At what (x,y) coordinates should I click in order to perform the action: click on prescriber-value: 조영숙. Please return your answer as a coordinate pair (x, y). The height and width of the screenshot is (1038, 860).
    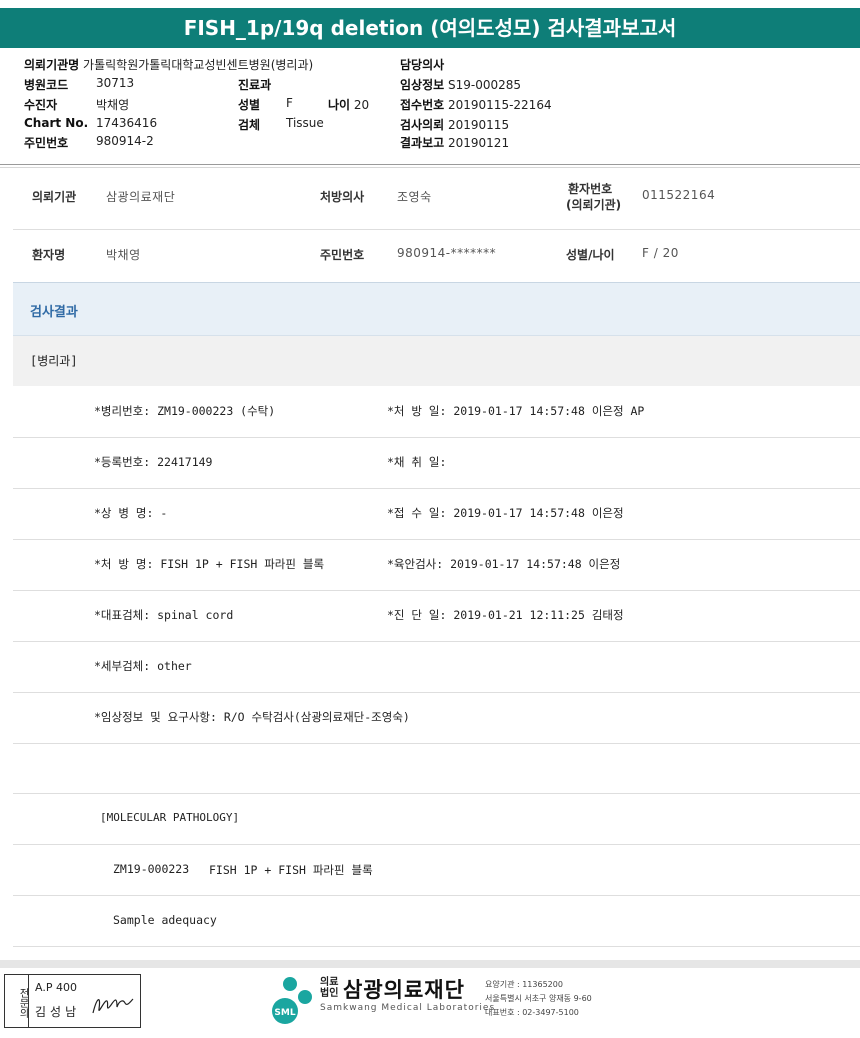
    Looking at the image, I should click on (414, 197).